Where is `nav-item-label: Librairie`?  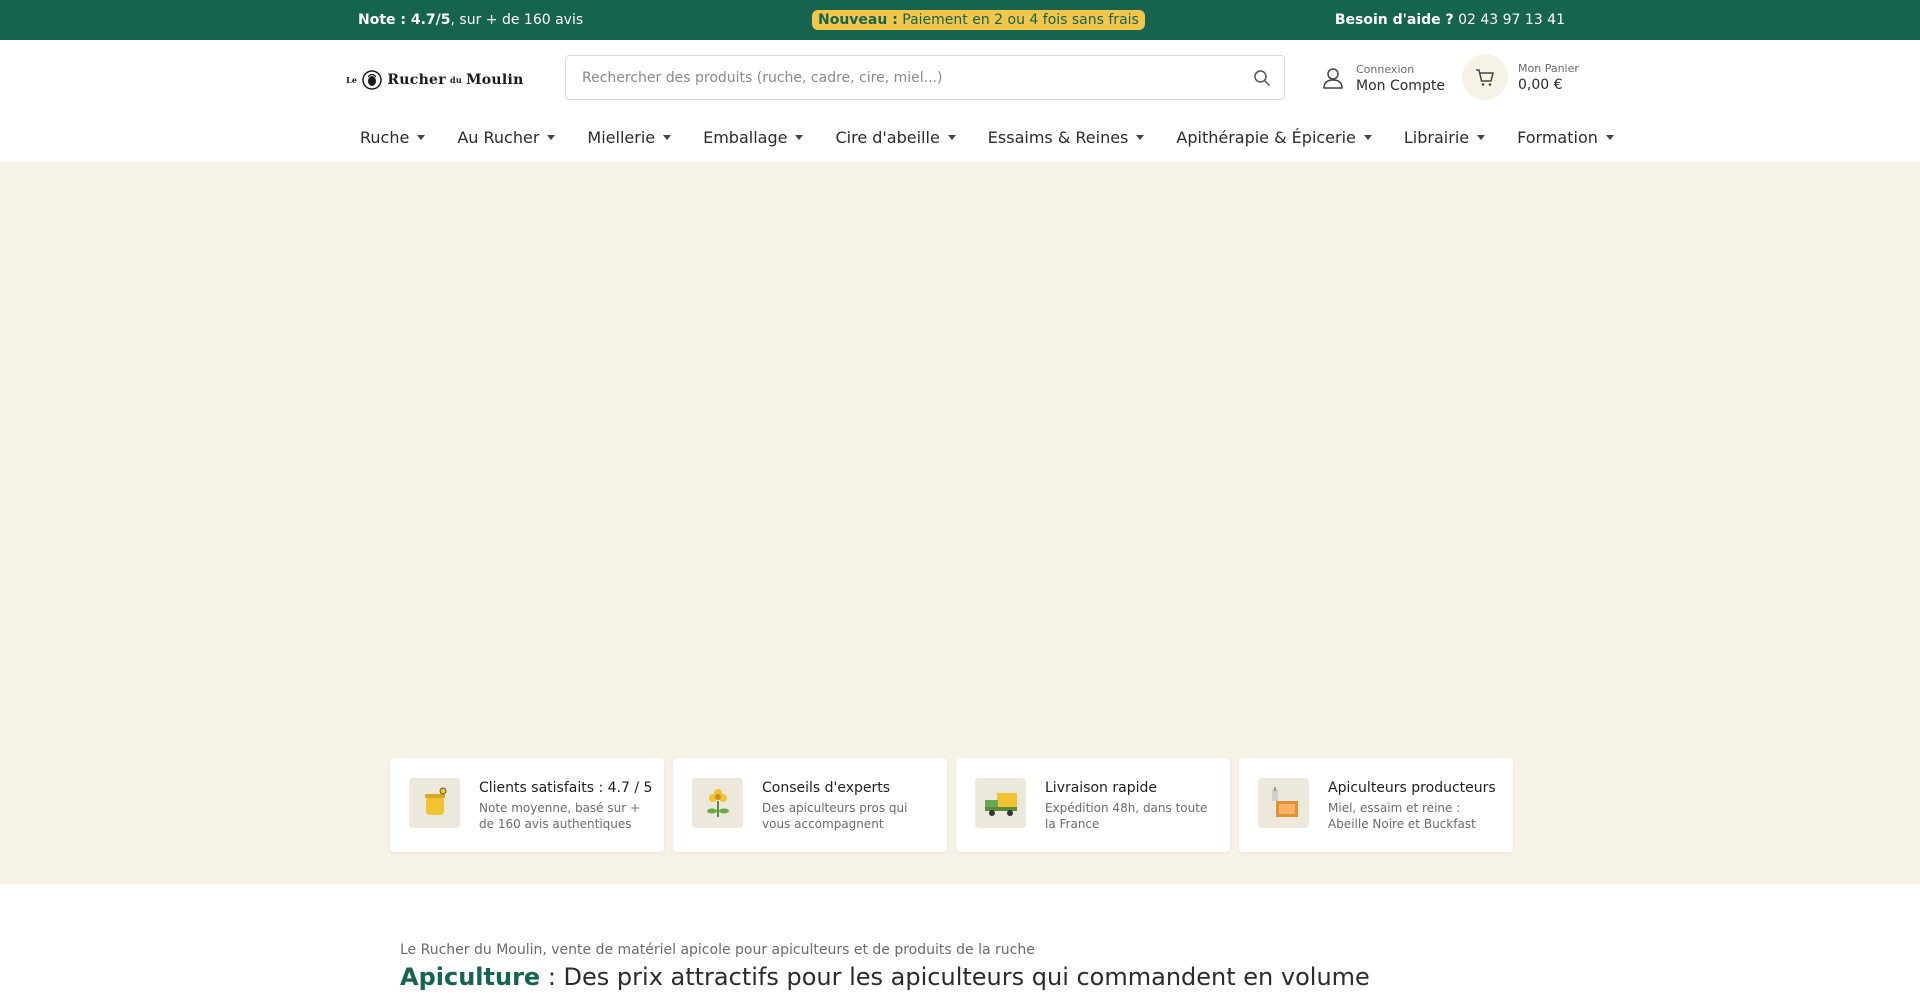 nav-item-label: Librairie is located at coordinates (1436, 137).